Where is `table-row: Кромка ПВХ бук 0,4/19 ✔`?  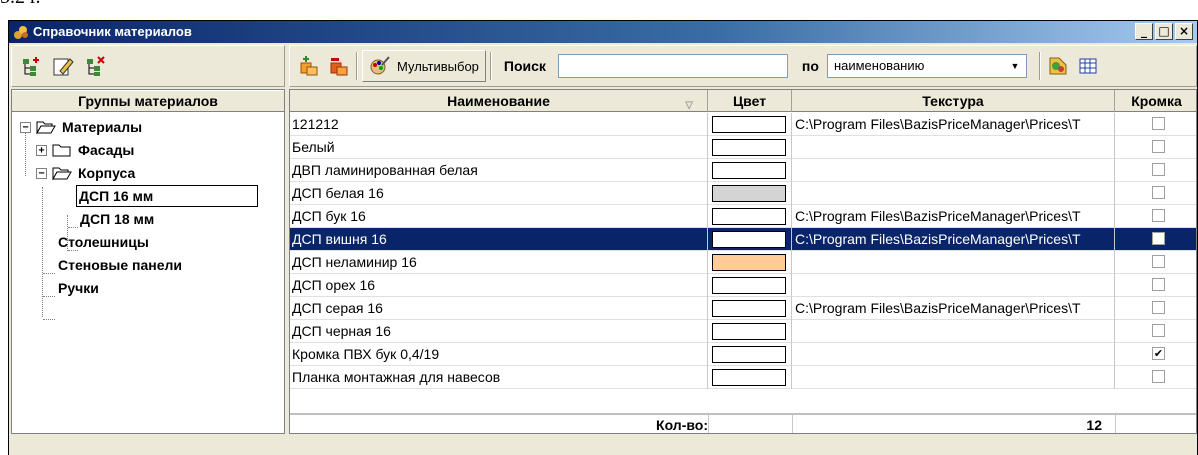
table-row: Кромка ПВХ бук 0,4/19 ✔ is located at coordinates (743, 354).